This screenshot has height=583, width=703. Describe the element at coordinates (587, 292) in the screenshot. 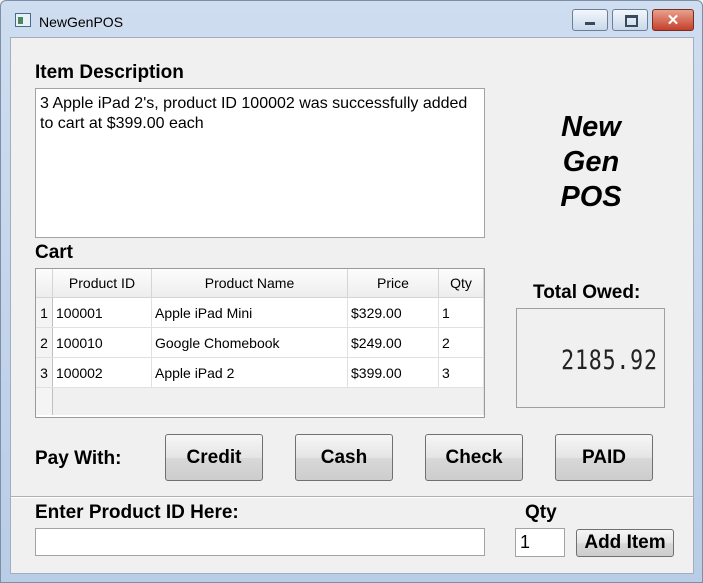

I see `total-owed-label: Total Owed:` at that location.